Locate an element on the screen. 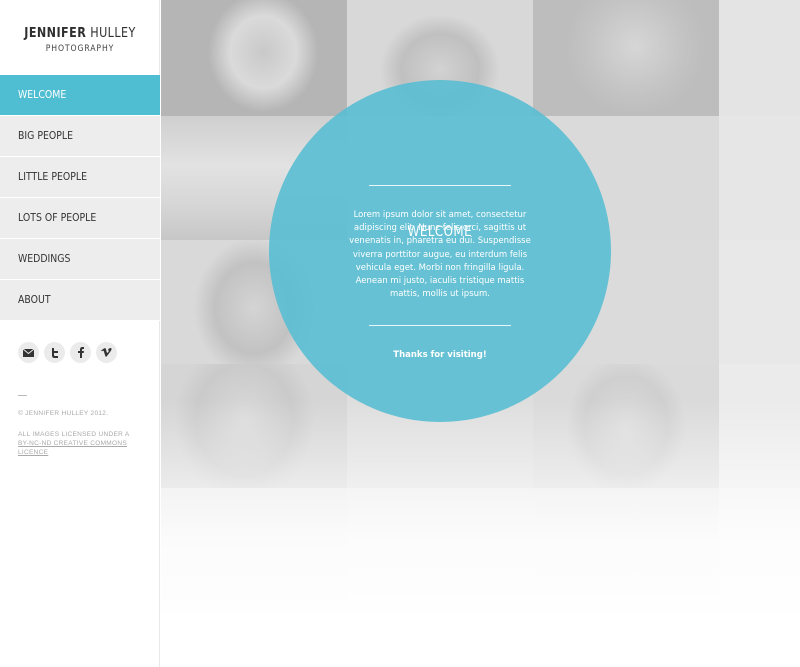 This screenshot has height=667, width=800. facebook-button is located at coordinates (80, 352).